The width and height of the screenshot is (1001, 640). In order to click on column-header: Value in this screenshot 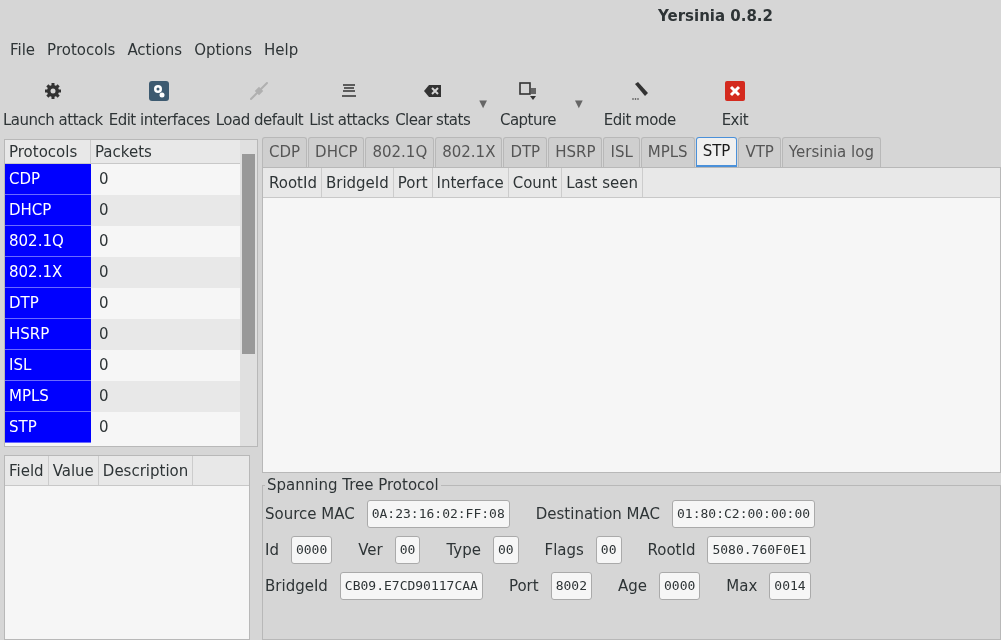, I will do `click(73, 470)`.